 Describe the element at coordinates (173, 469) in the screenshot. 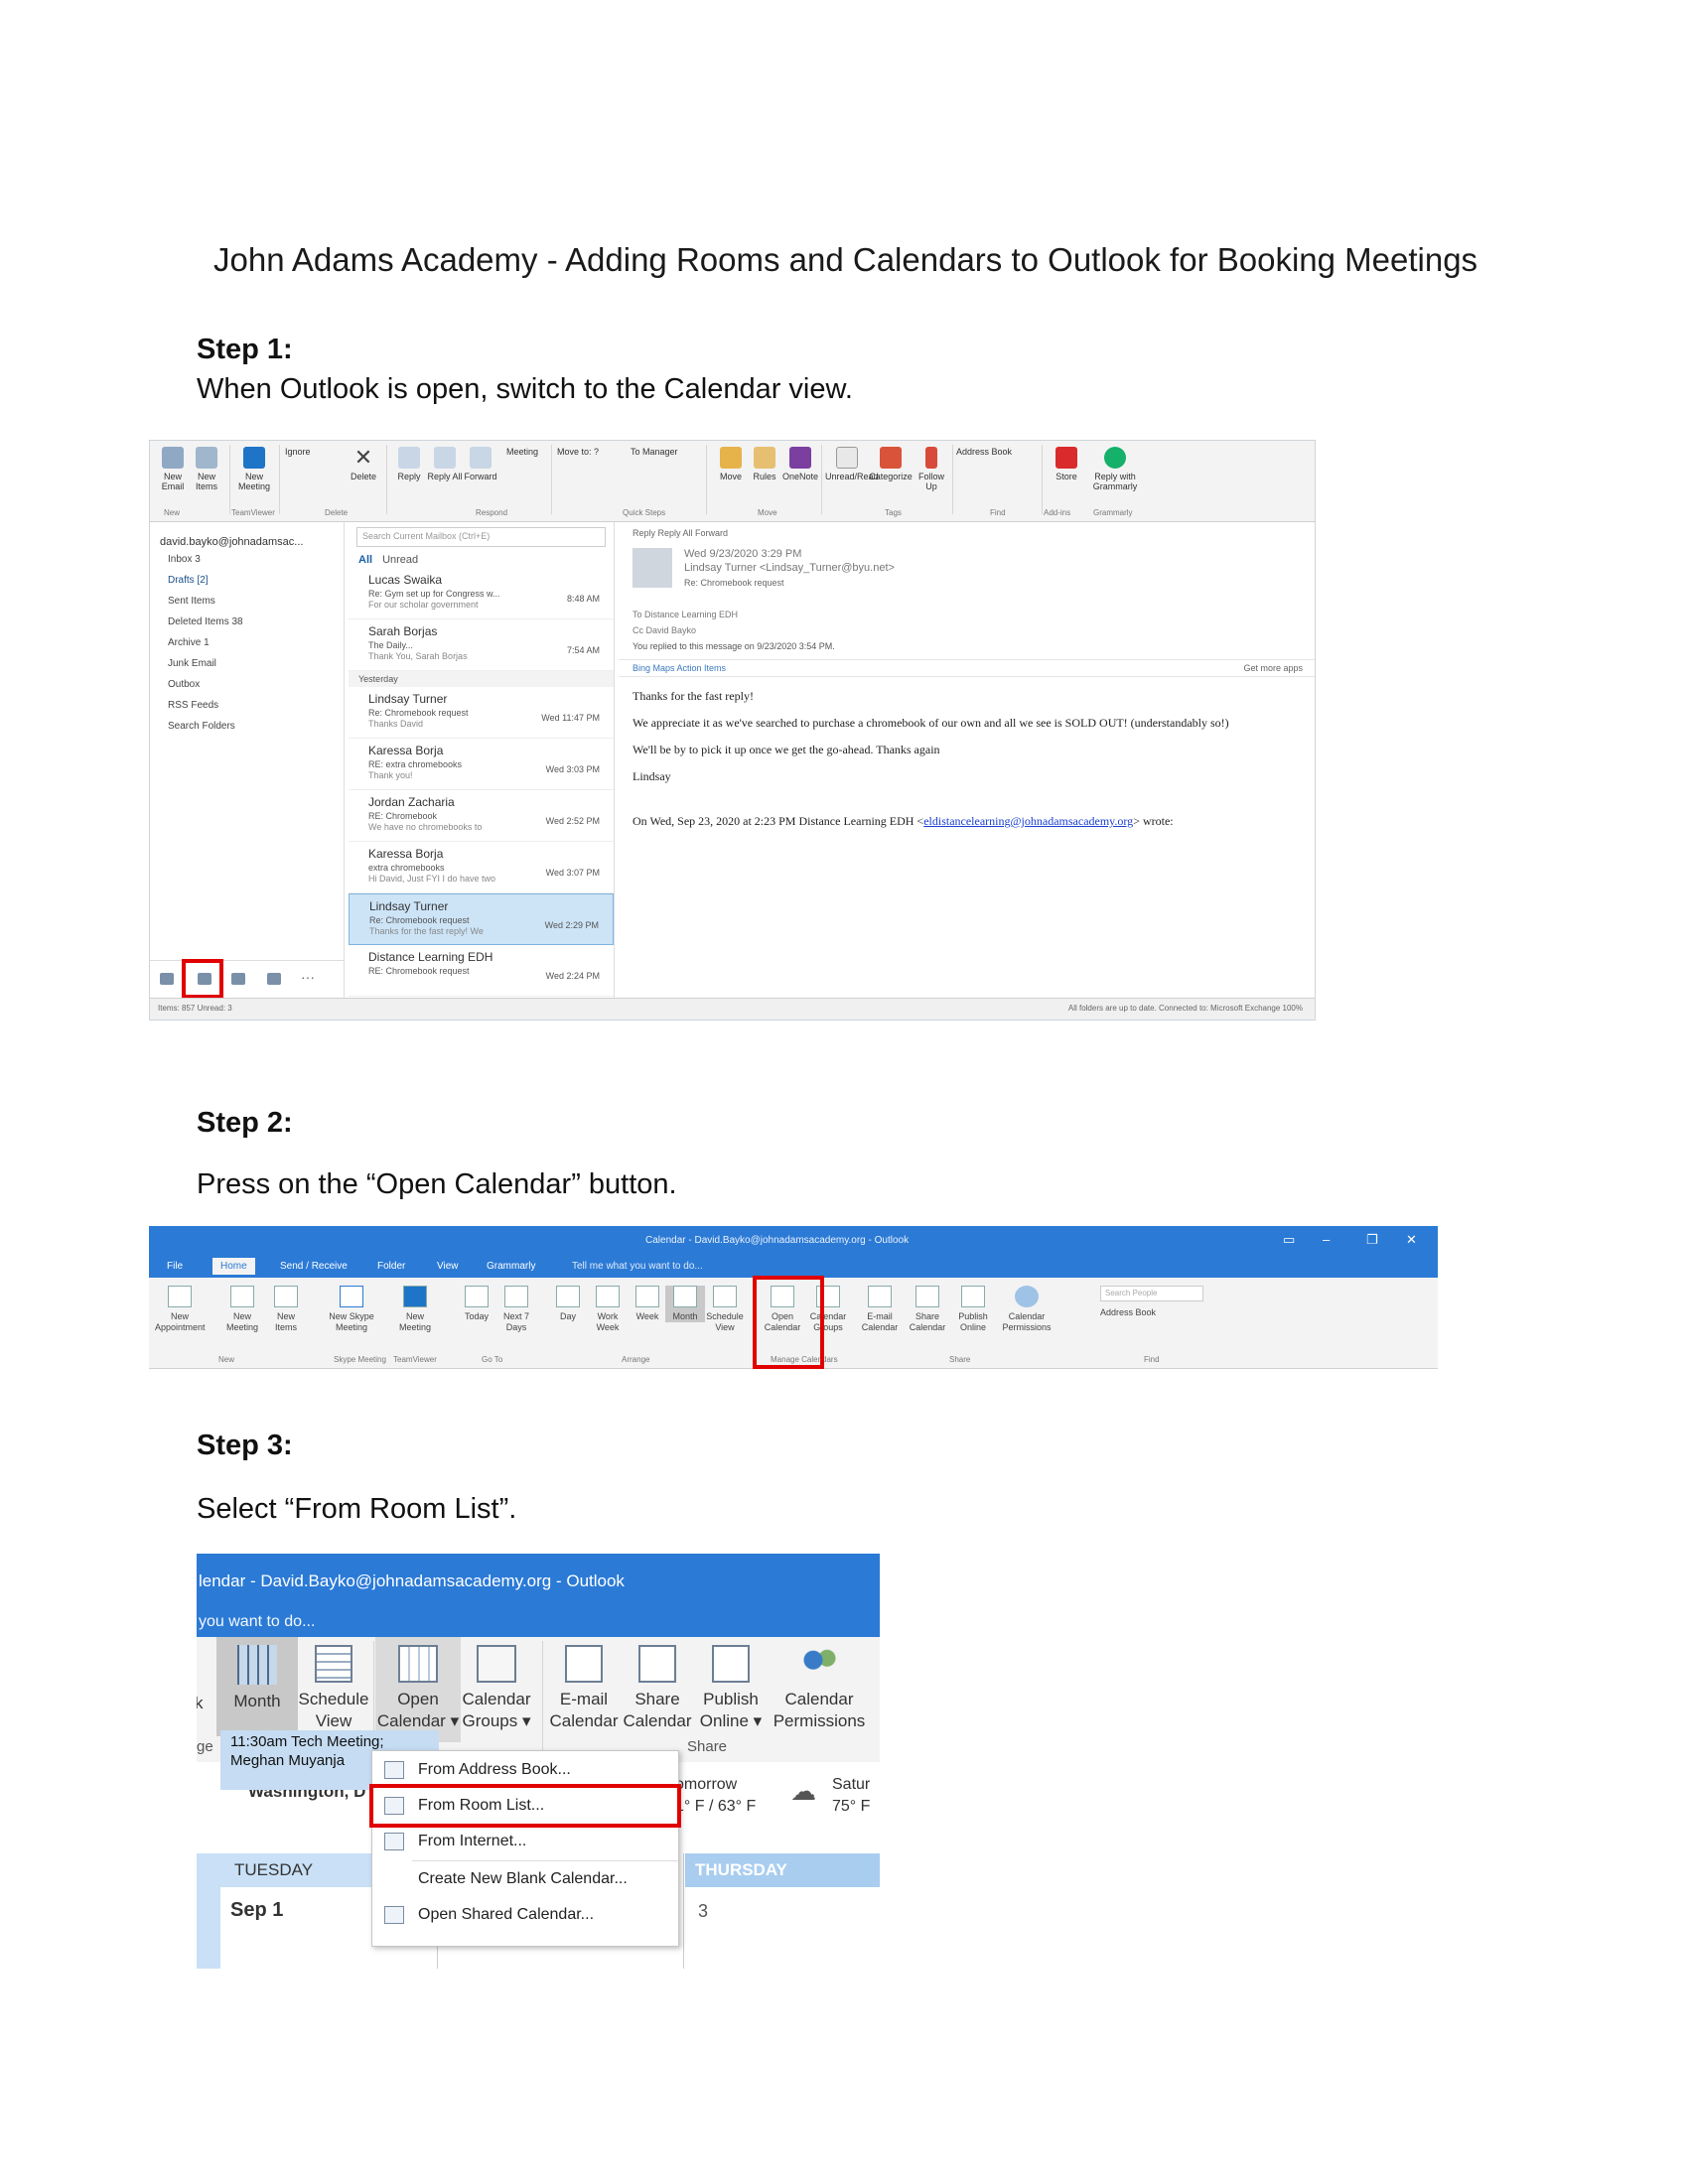

I see `new-email-button: New Email` at that location.